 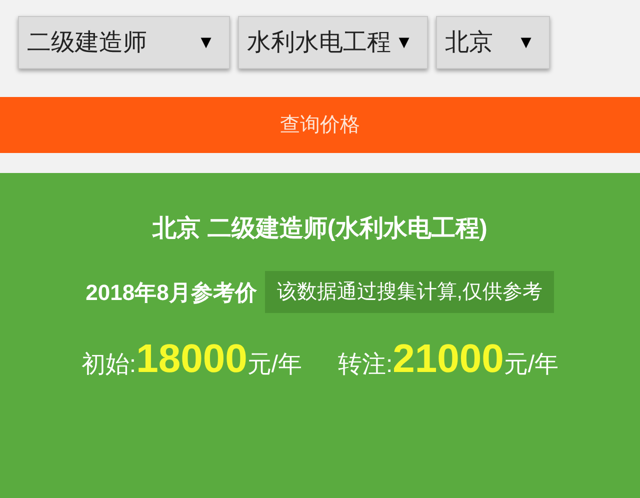 What do you see at coordinates (333, 42) in the screenshot?
I see `dropdown: 水利水电工程 ▼` at bounding box center [333, 42].